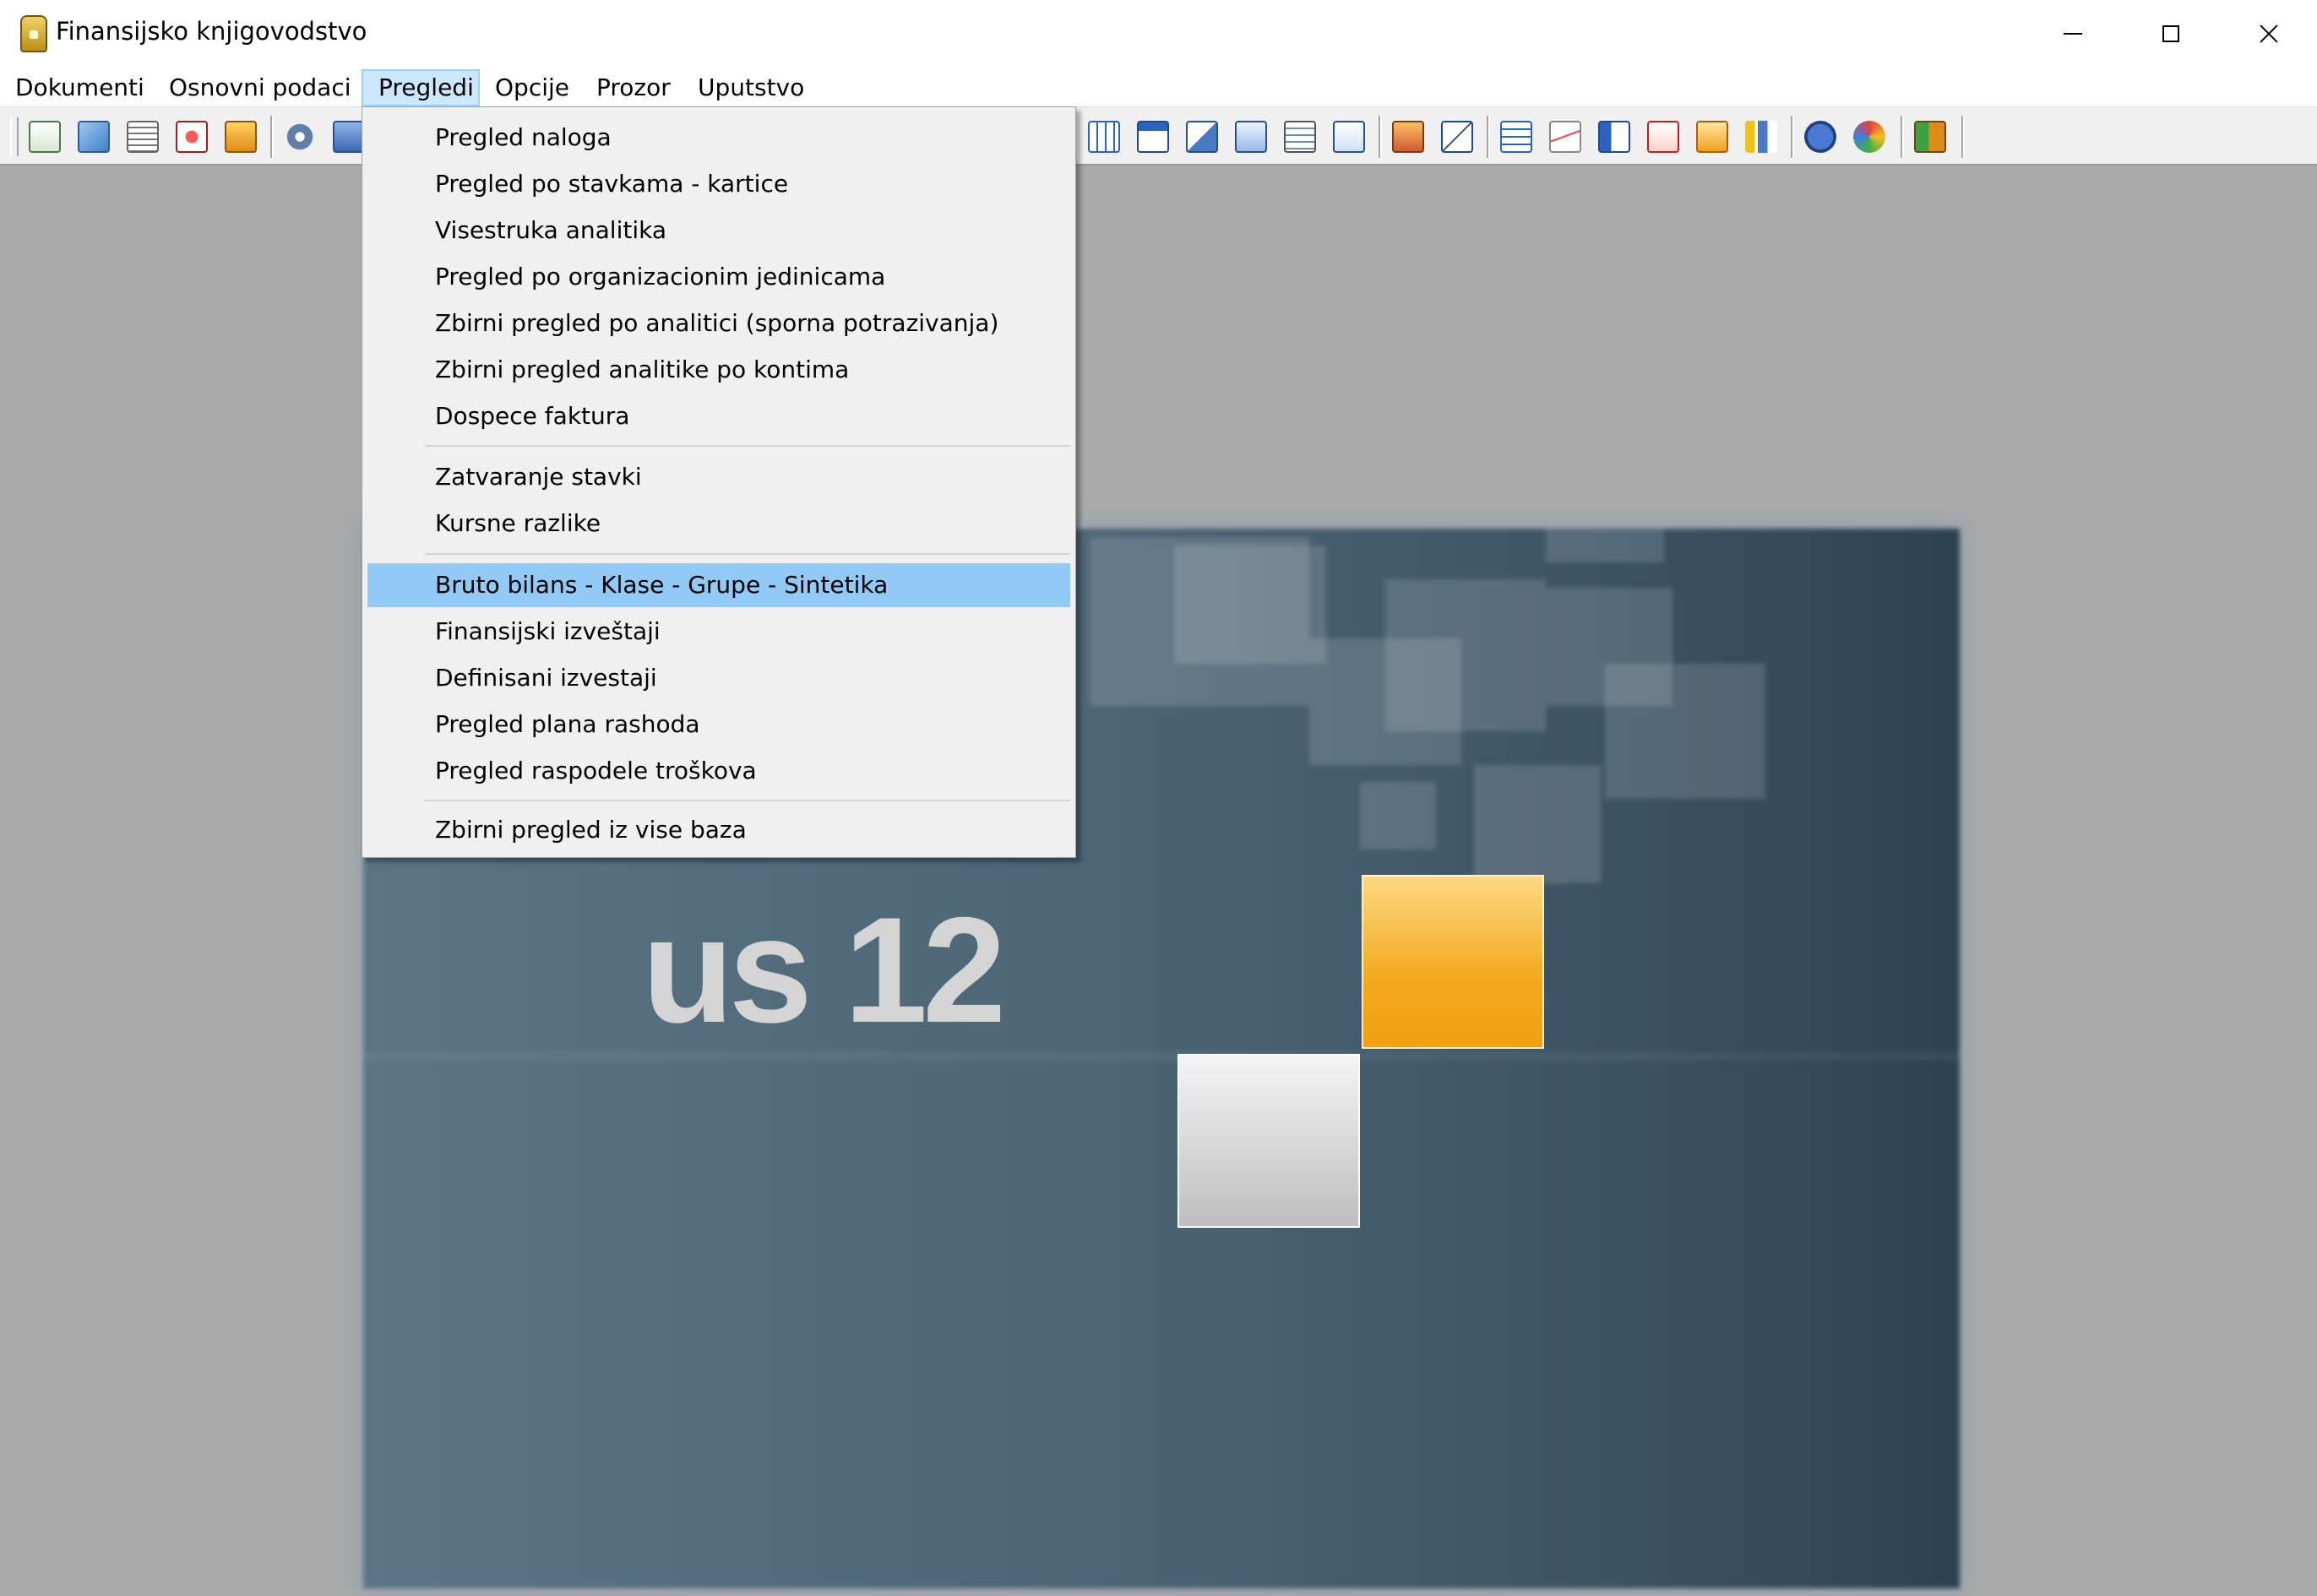 This screenshot has height=1596, width=2317. What do you see at coordinates (1300, 137) in the screenshot?
I see `table-icon` at bounding box center [1300, 137].